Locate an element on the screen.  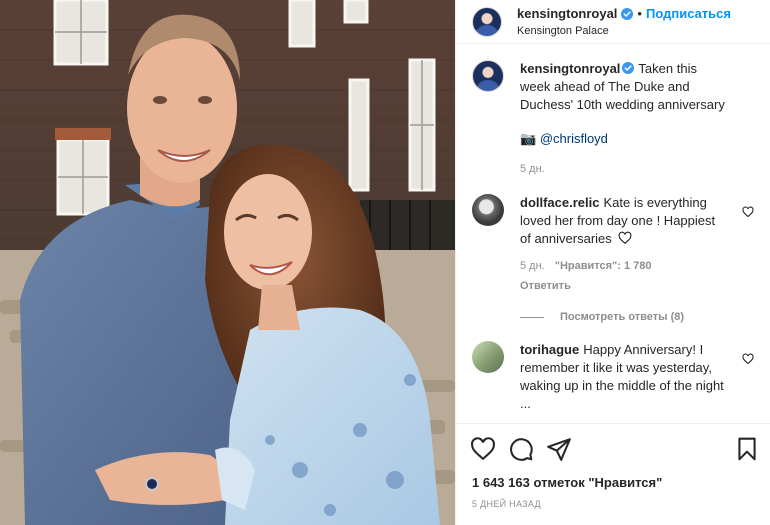
view-replies-button: Посмотреть ответы (8) is located at coordinates (637, 317).